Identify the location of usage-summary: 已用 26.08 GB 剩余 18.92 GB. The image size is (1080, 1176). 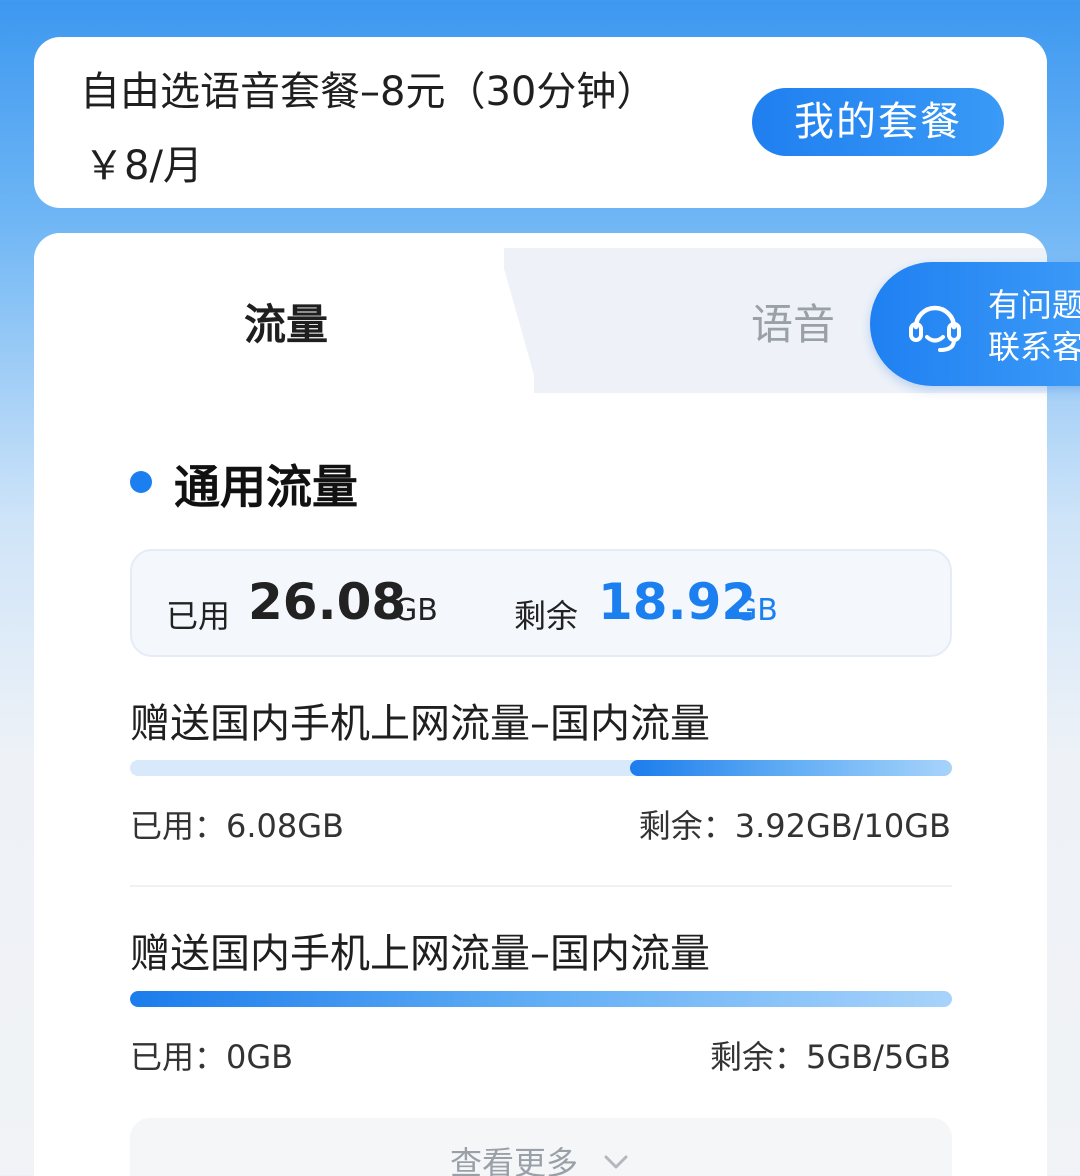
(541, 603).